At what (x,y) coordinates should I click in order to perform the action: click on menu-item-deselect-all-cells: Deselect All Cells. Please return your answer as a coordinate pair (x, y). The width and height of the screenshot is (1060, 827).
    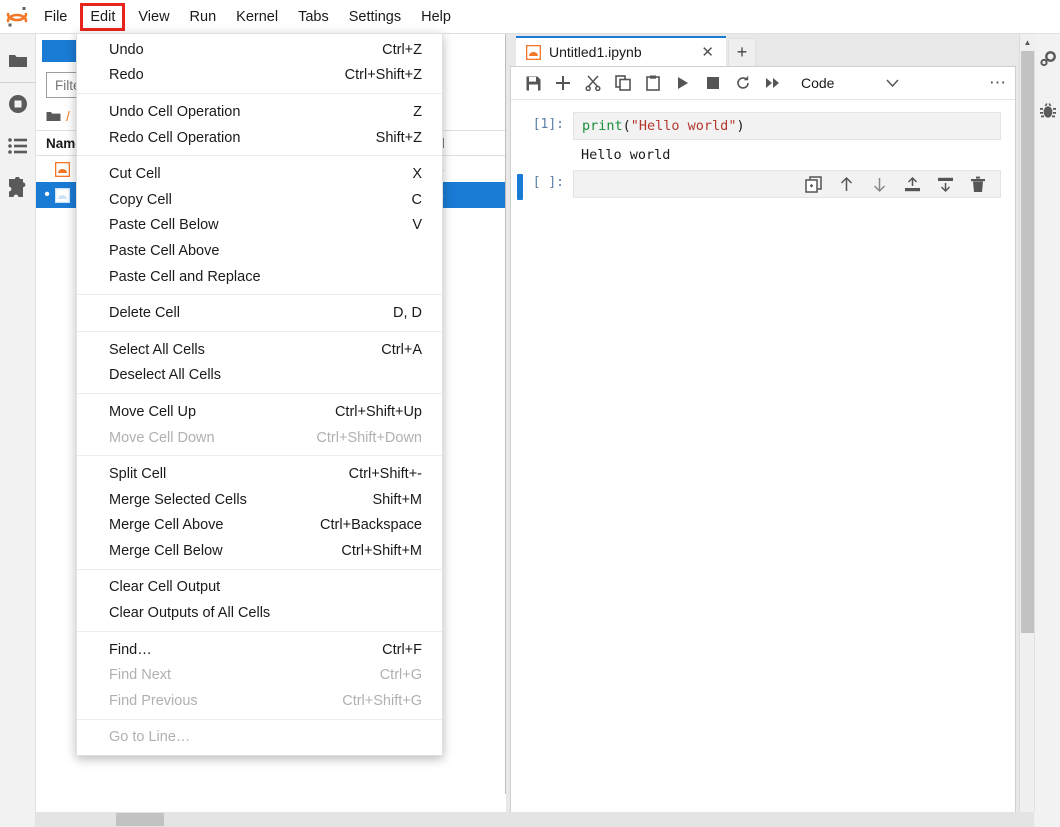
    Looking at the image, I should click on (259, 376).